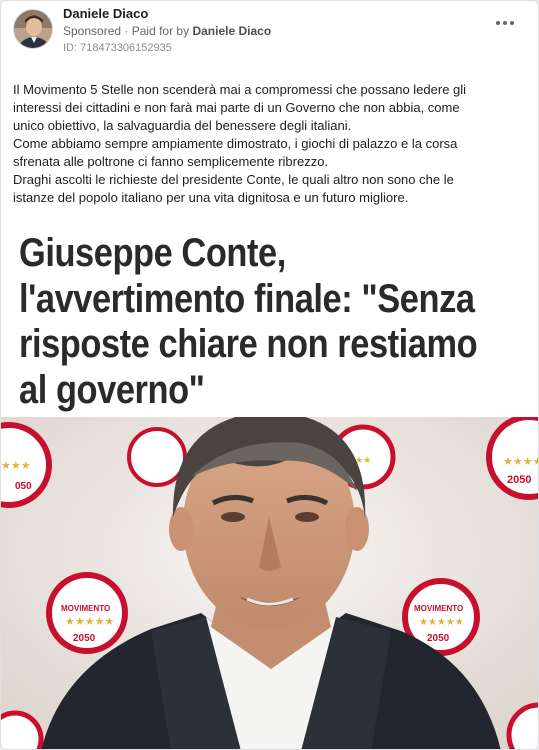  I want to click on paid-for-name: Daniele Diaco, so click(231, 31).